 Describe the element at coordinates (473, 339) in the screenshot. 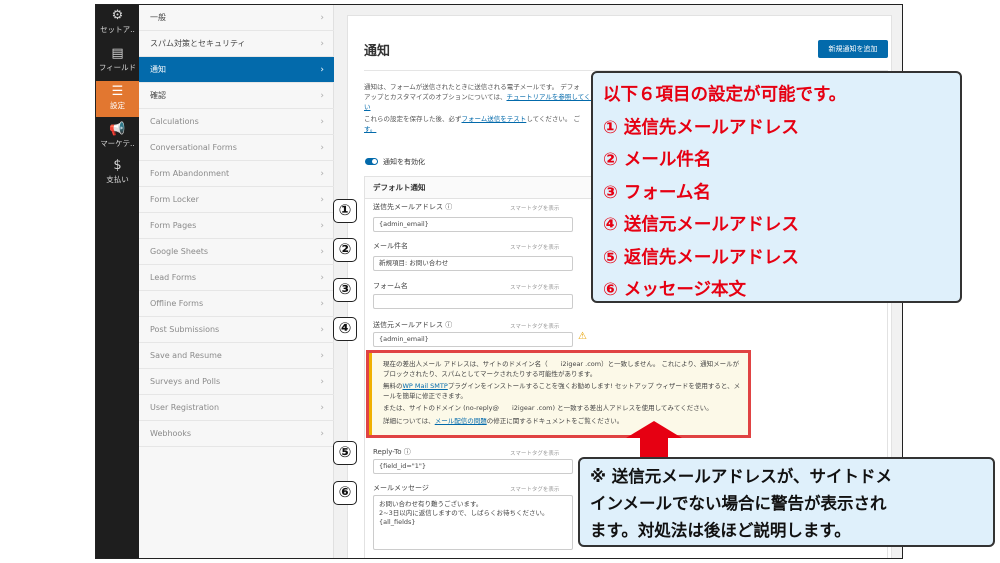

I see `from-email-input: {admin_email}` at that location.